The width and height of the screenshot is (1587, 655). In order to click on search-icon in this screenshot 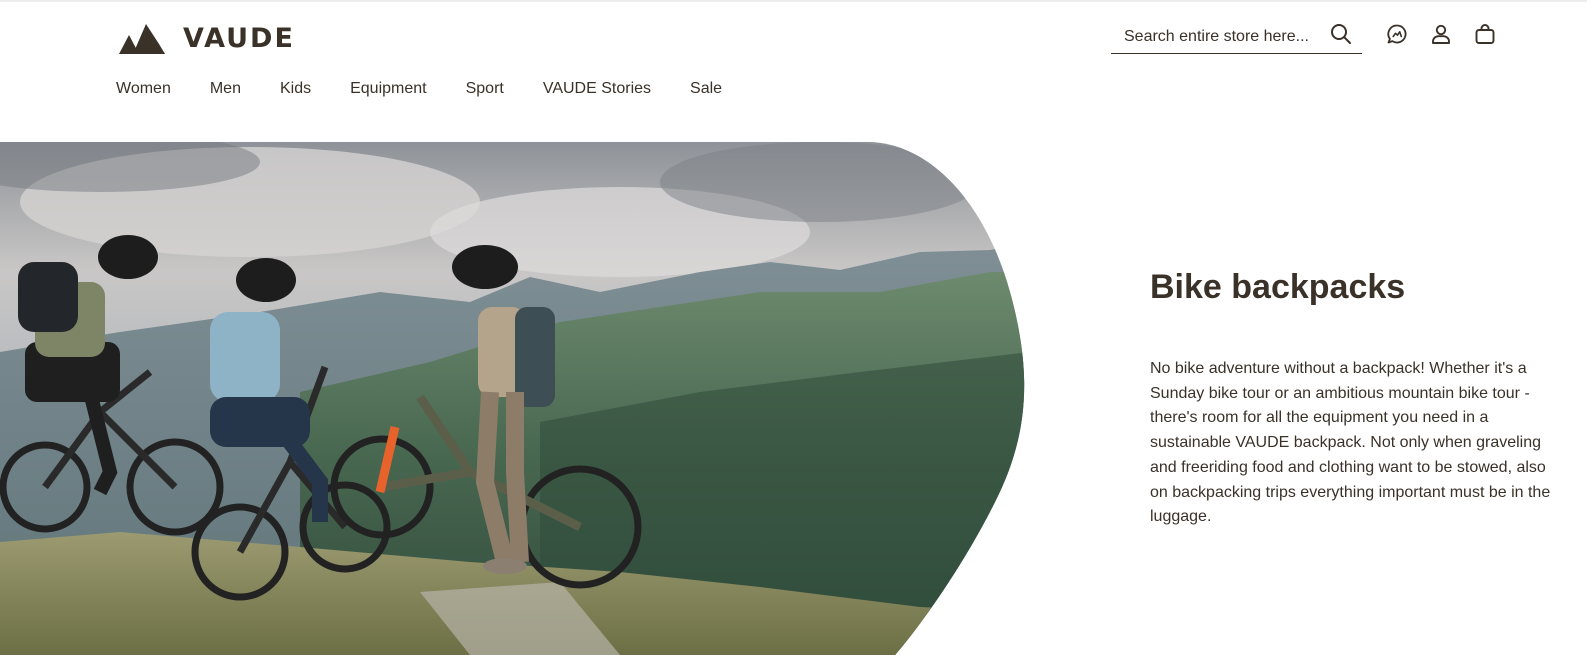, I will do `click(1341, 34)`.